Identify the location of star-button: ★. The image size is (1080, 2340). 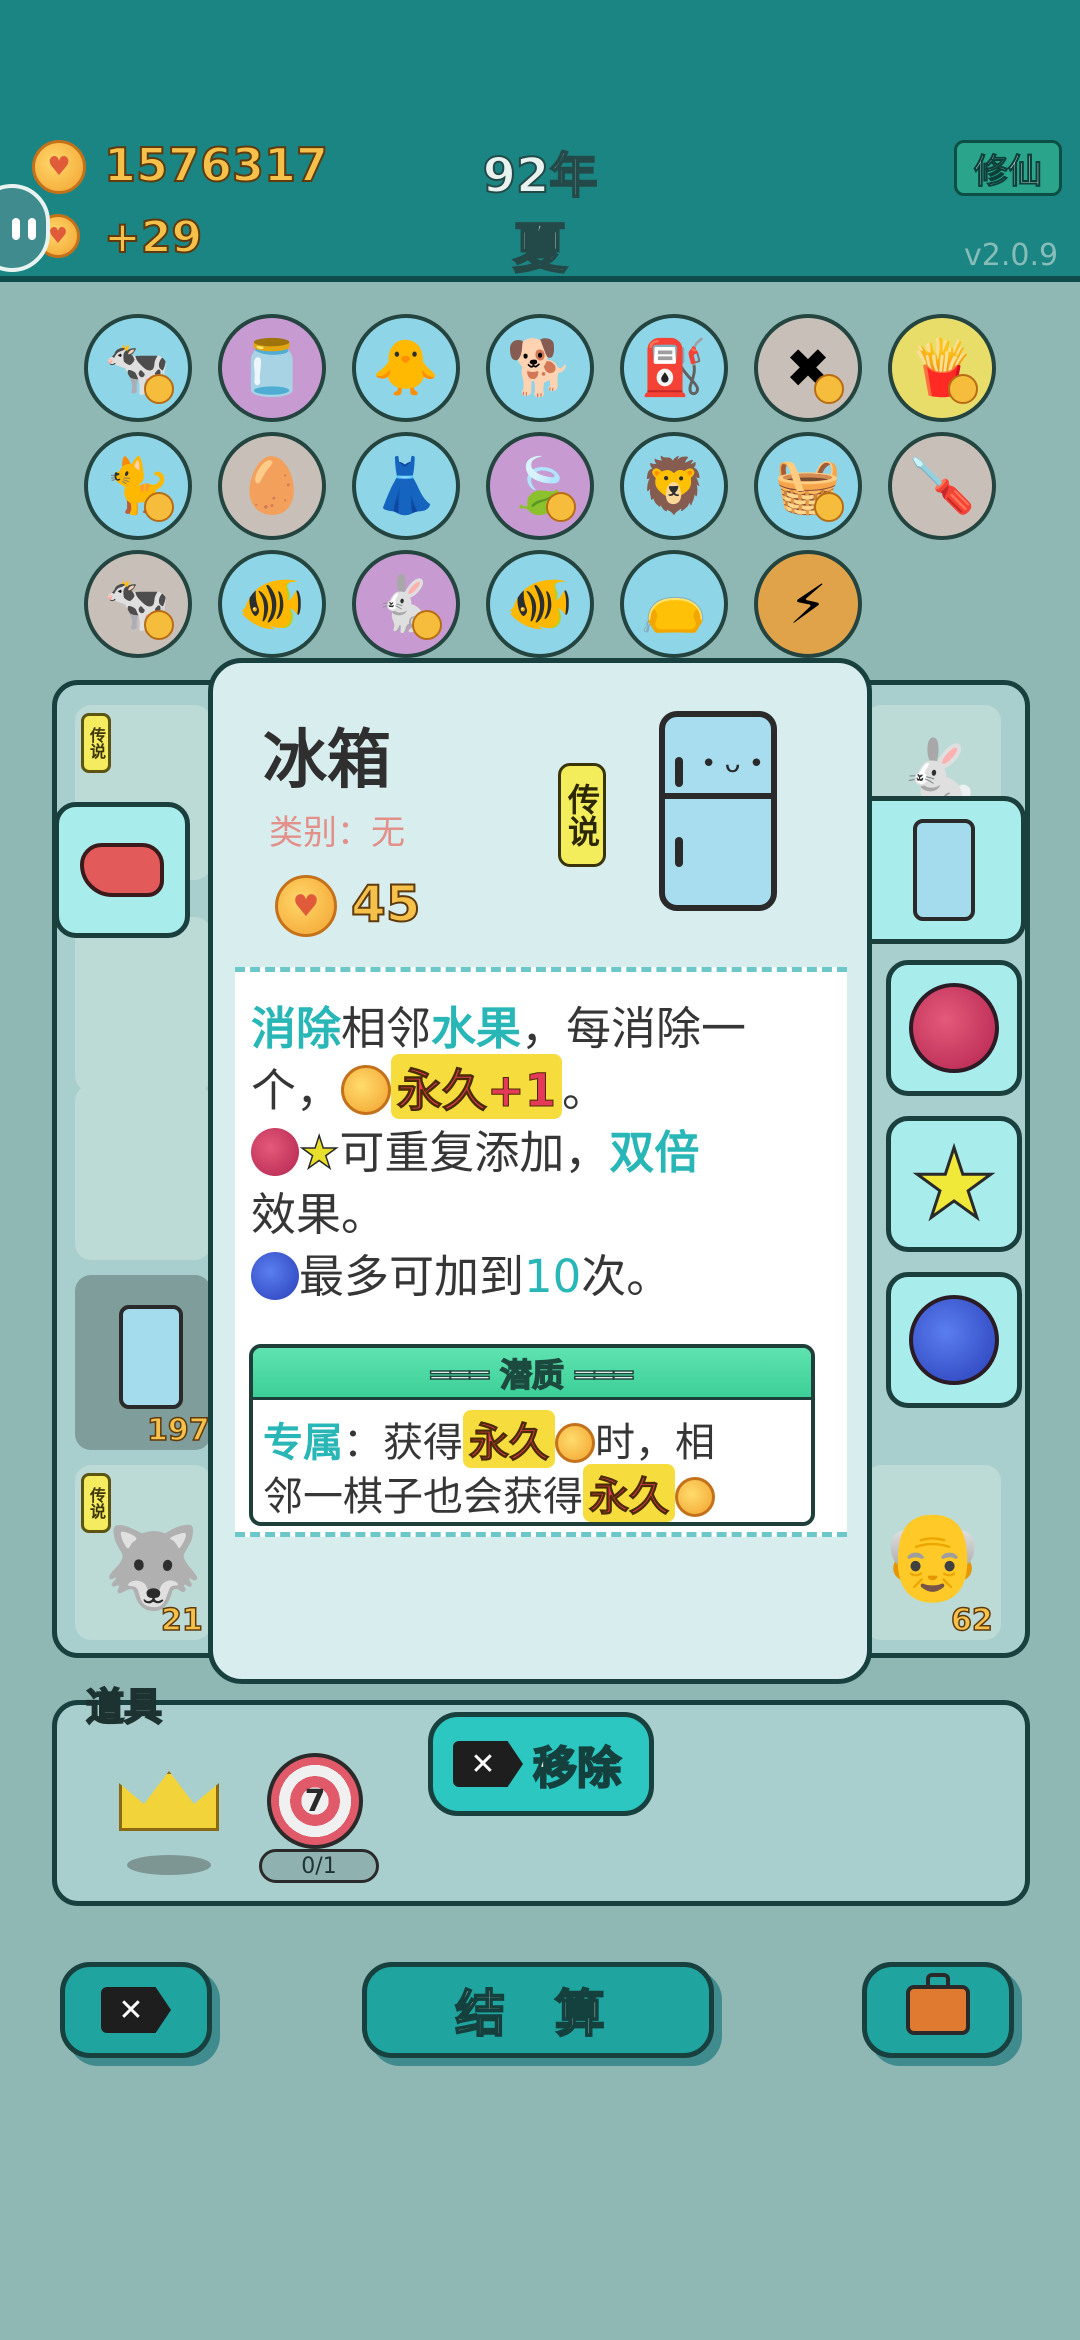
(954, 1184).